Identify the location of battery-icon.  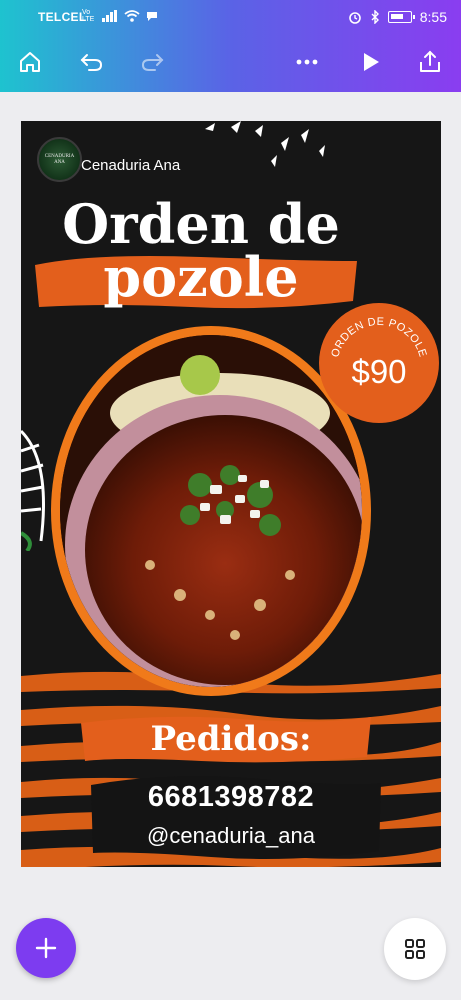
(401, 17).